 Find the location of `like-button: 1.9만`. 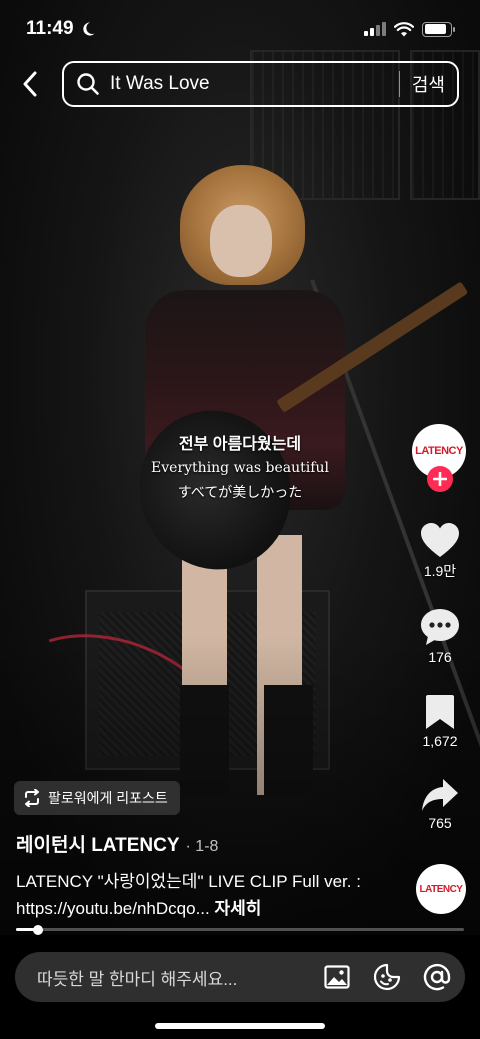

like-button: 1.9만 is located at coordinates (440, 551).